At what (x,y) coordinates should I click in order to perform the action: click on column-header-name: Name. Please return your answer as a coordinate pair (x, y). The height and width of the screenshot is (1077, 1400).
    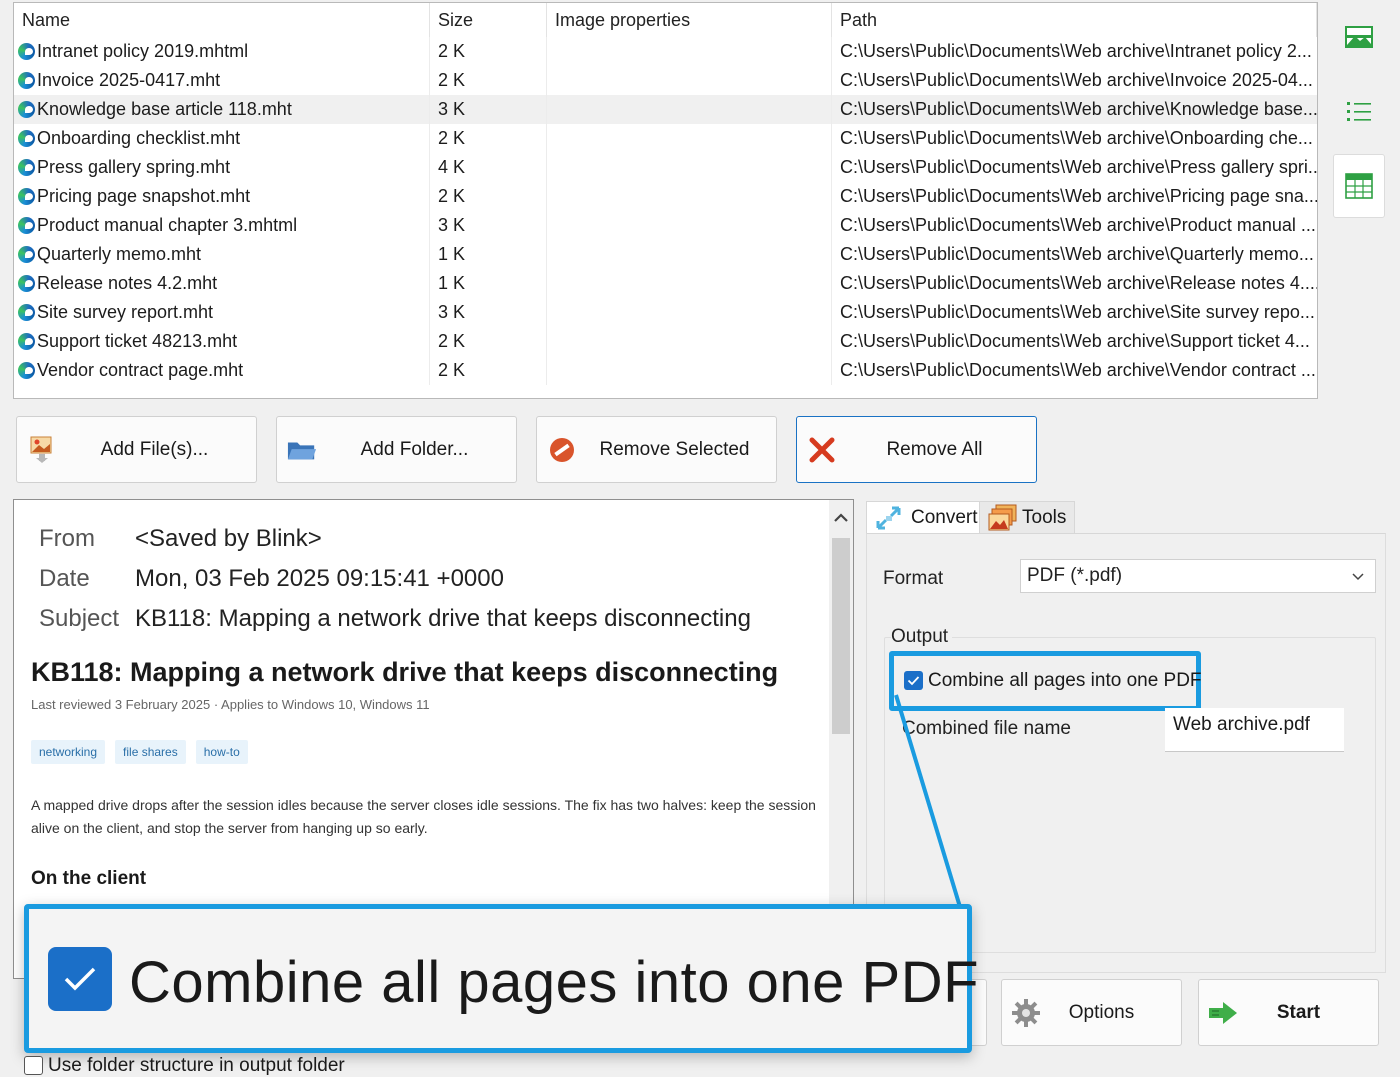
    Looking at the image, I should click on (222, 20).